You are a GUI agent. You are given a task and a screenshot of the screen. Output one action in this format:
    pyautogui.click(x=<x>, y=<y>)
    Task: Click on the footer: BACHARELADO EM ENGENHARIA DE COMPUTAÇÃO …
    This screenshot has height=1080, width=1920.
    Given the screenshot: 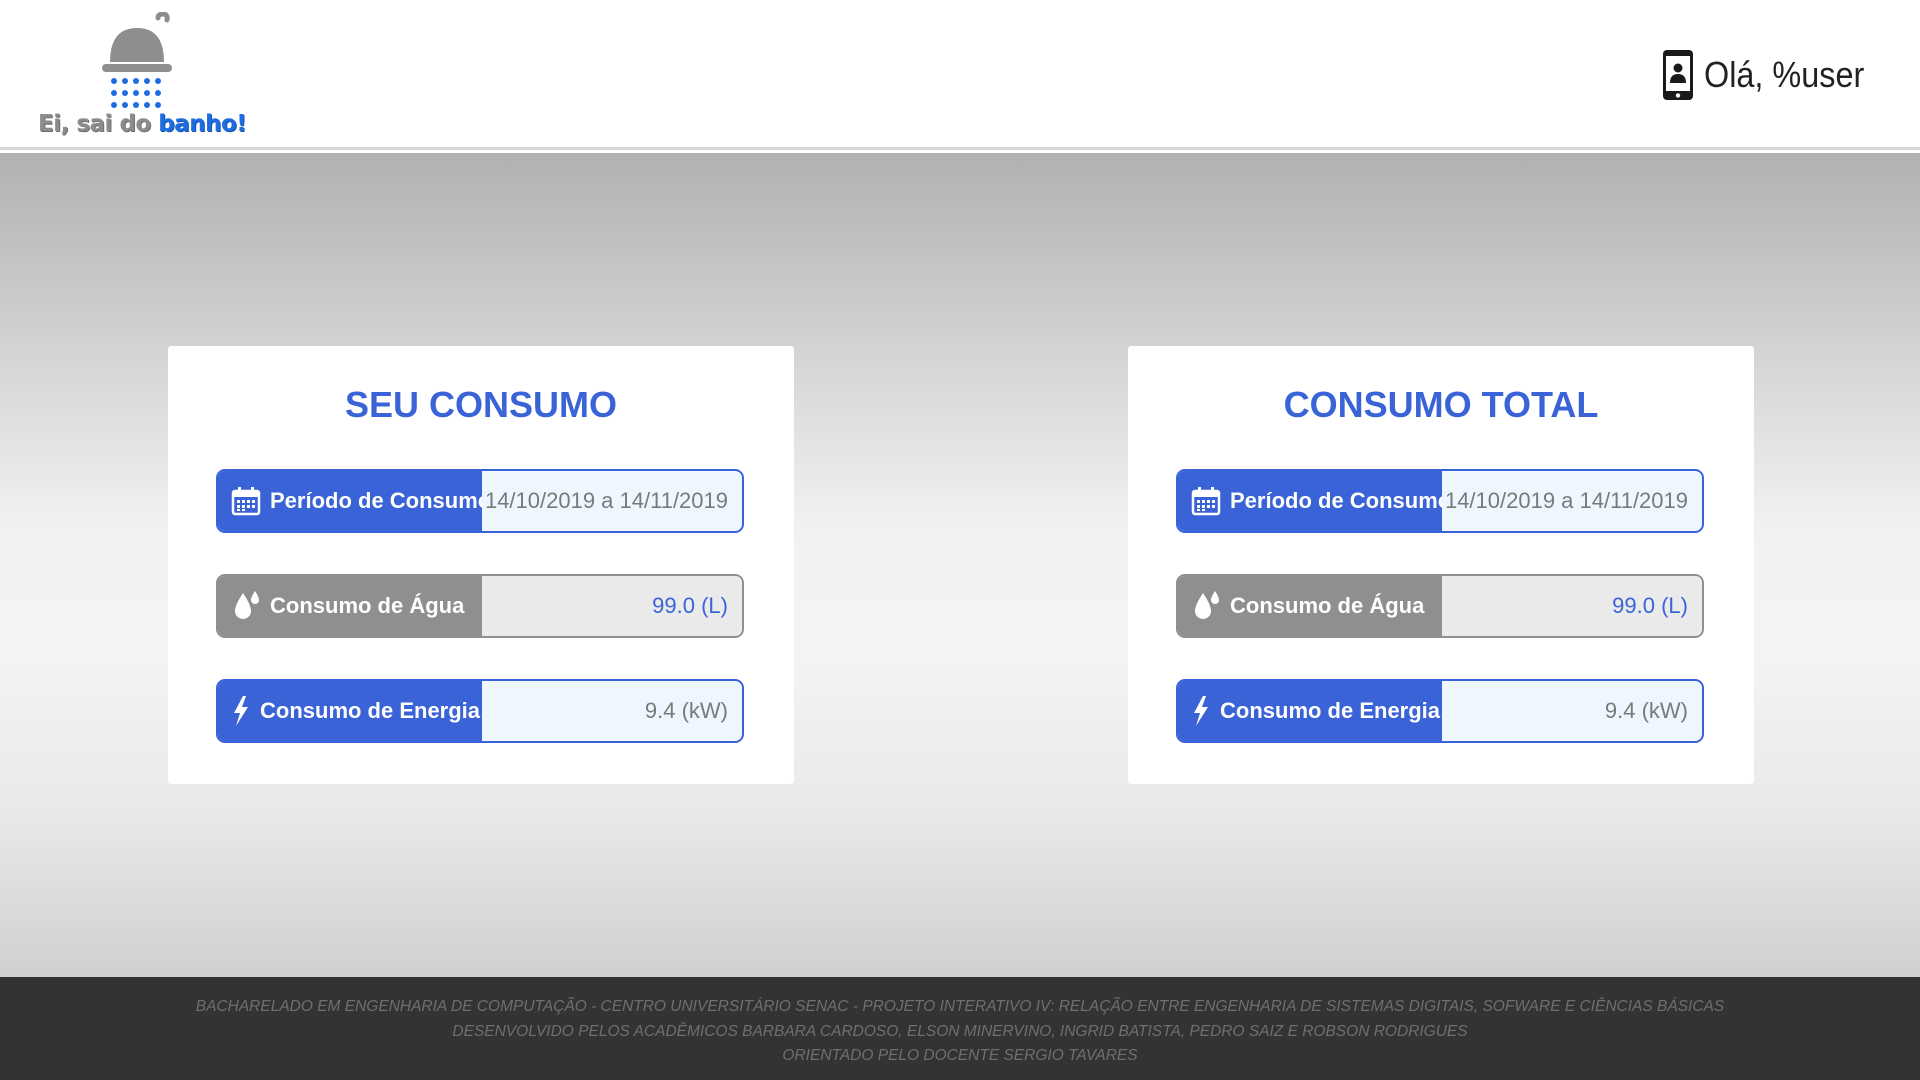 What is the action you would take?
    pyautogui.click(x=960, y=1028)
    